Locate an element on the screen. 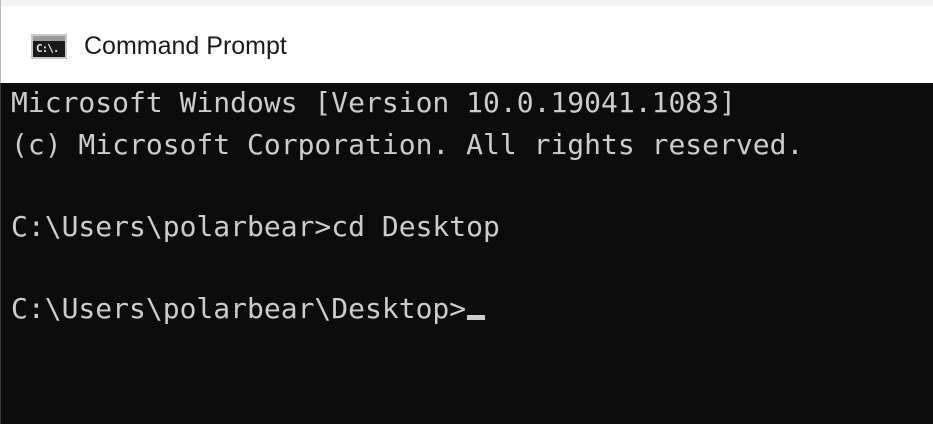  console-line-cd-command: C:\Users\polarbear>cd Desktop is located at coordinates (255, 226).